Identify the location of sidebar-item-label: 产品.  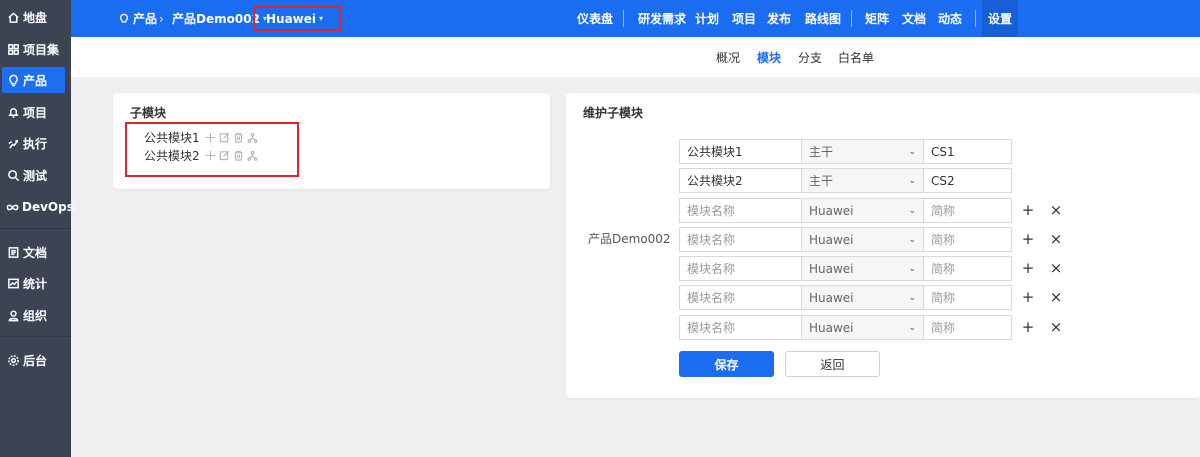
(35, 80).